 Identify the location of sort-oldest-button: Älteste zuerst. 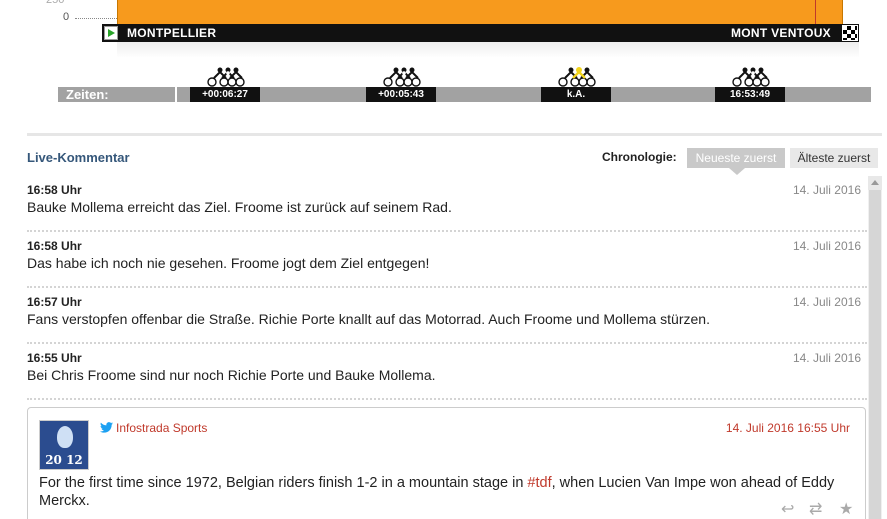
(834, 158).